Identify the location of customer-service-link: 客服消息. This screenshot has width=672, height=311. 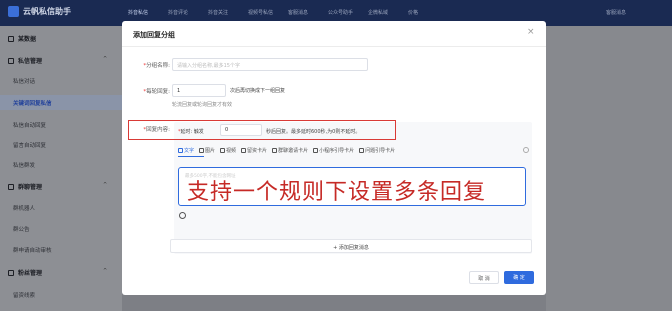
(616, 12).